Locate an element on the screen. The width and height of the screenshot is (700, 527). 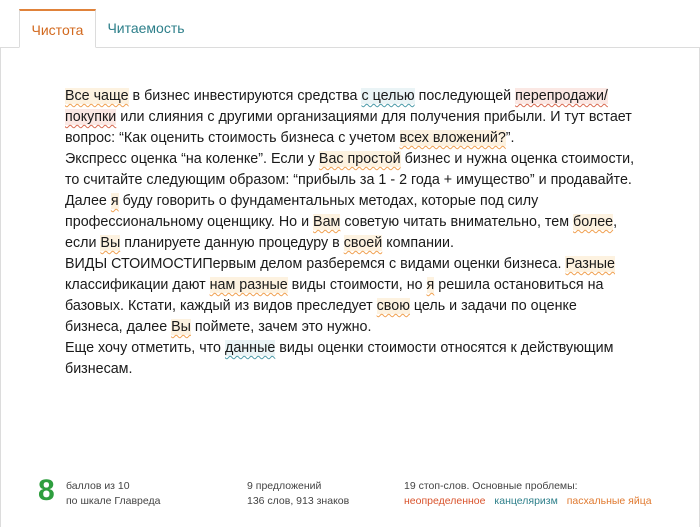
highlighted-word: всех вложений? is located at coordinates (452, 138).